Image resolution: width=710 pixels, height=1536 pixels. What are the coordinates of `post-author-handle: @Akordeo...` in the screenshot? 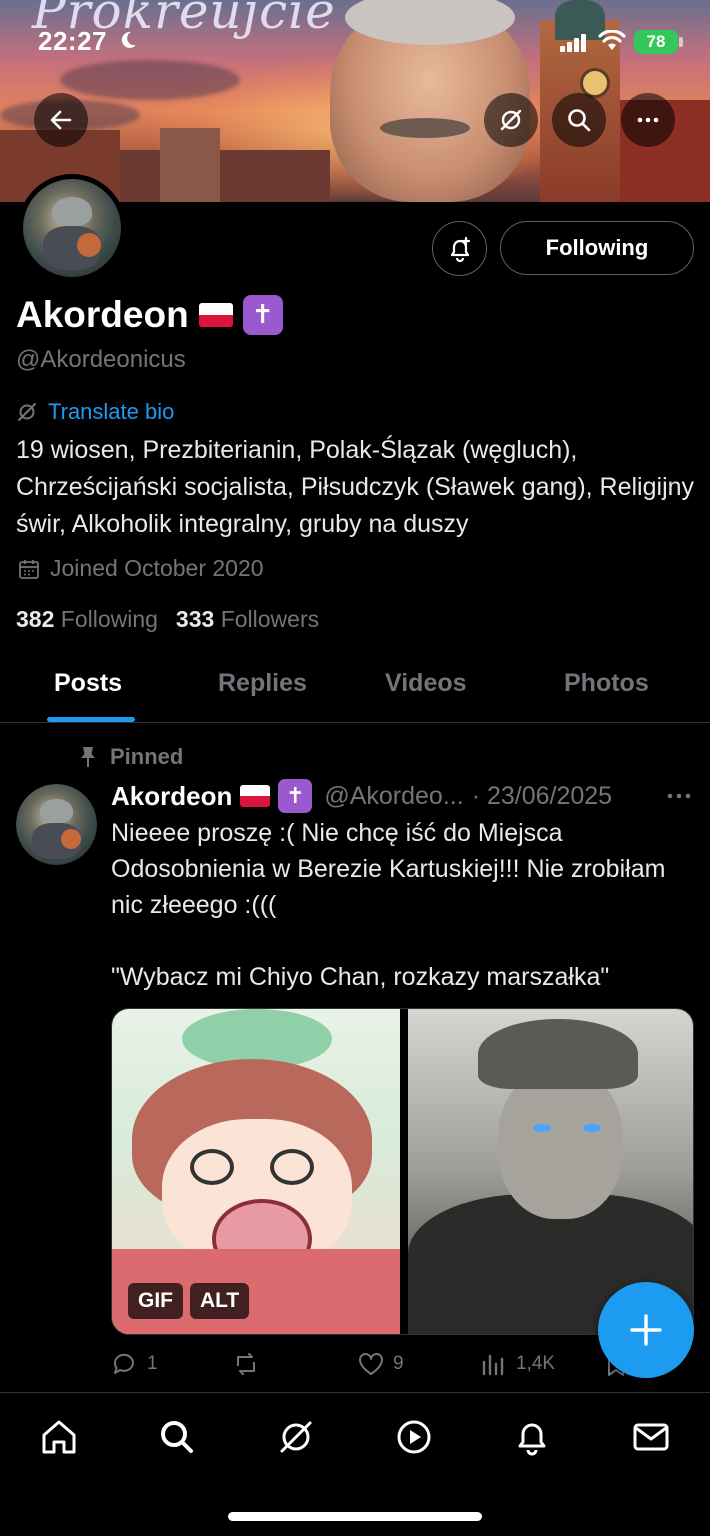 It's located at (393, 796).